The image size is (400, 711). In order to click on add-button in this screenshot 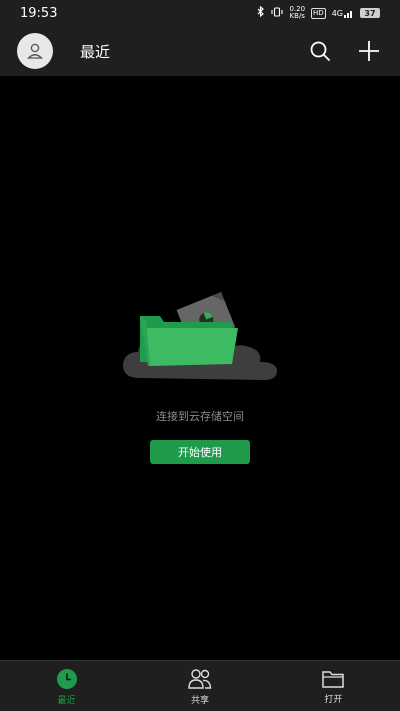, I will do `click(369, 51)`.